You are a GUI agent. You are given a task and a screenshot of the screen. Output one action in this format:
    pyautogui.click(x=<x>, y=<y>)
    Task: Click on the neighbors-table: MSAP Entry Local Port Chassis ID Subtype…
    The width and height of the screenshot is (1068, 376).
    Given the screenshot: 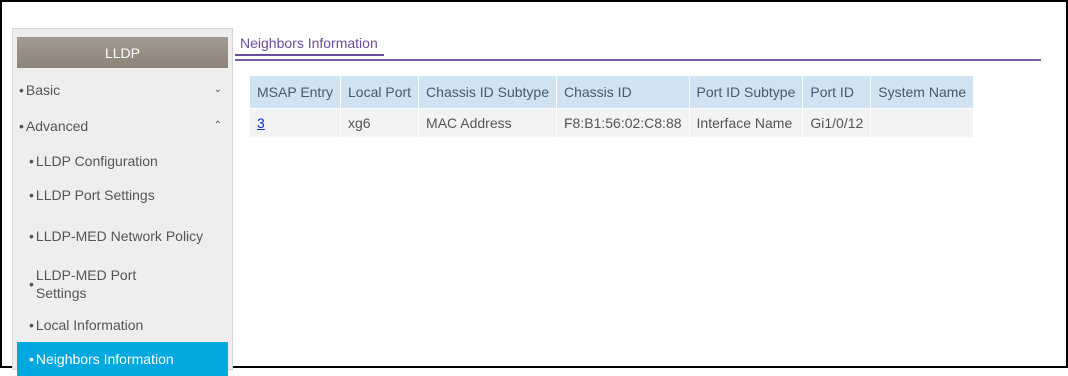 What is the action you would take?
    pyautogui.click(x=611, y=106)
    